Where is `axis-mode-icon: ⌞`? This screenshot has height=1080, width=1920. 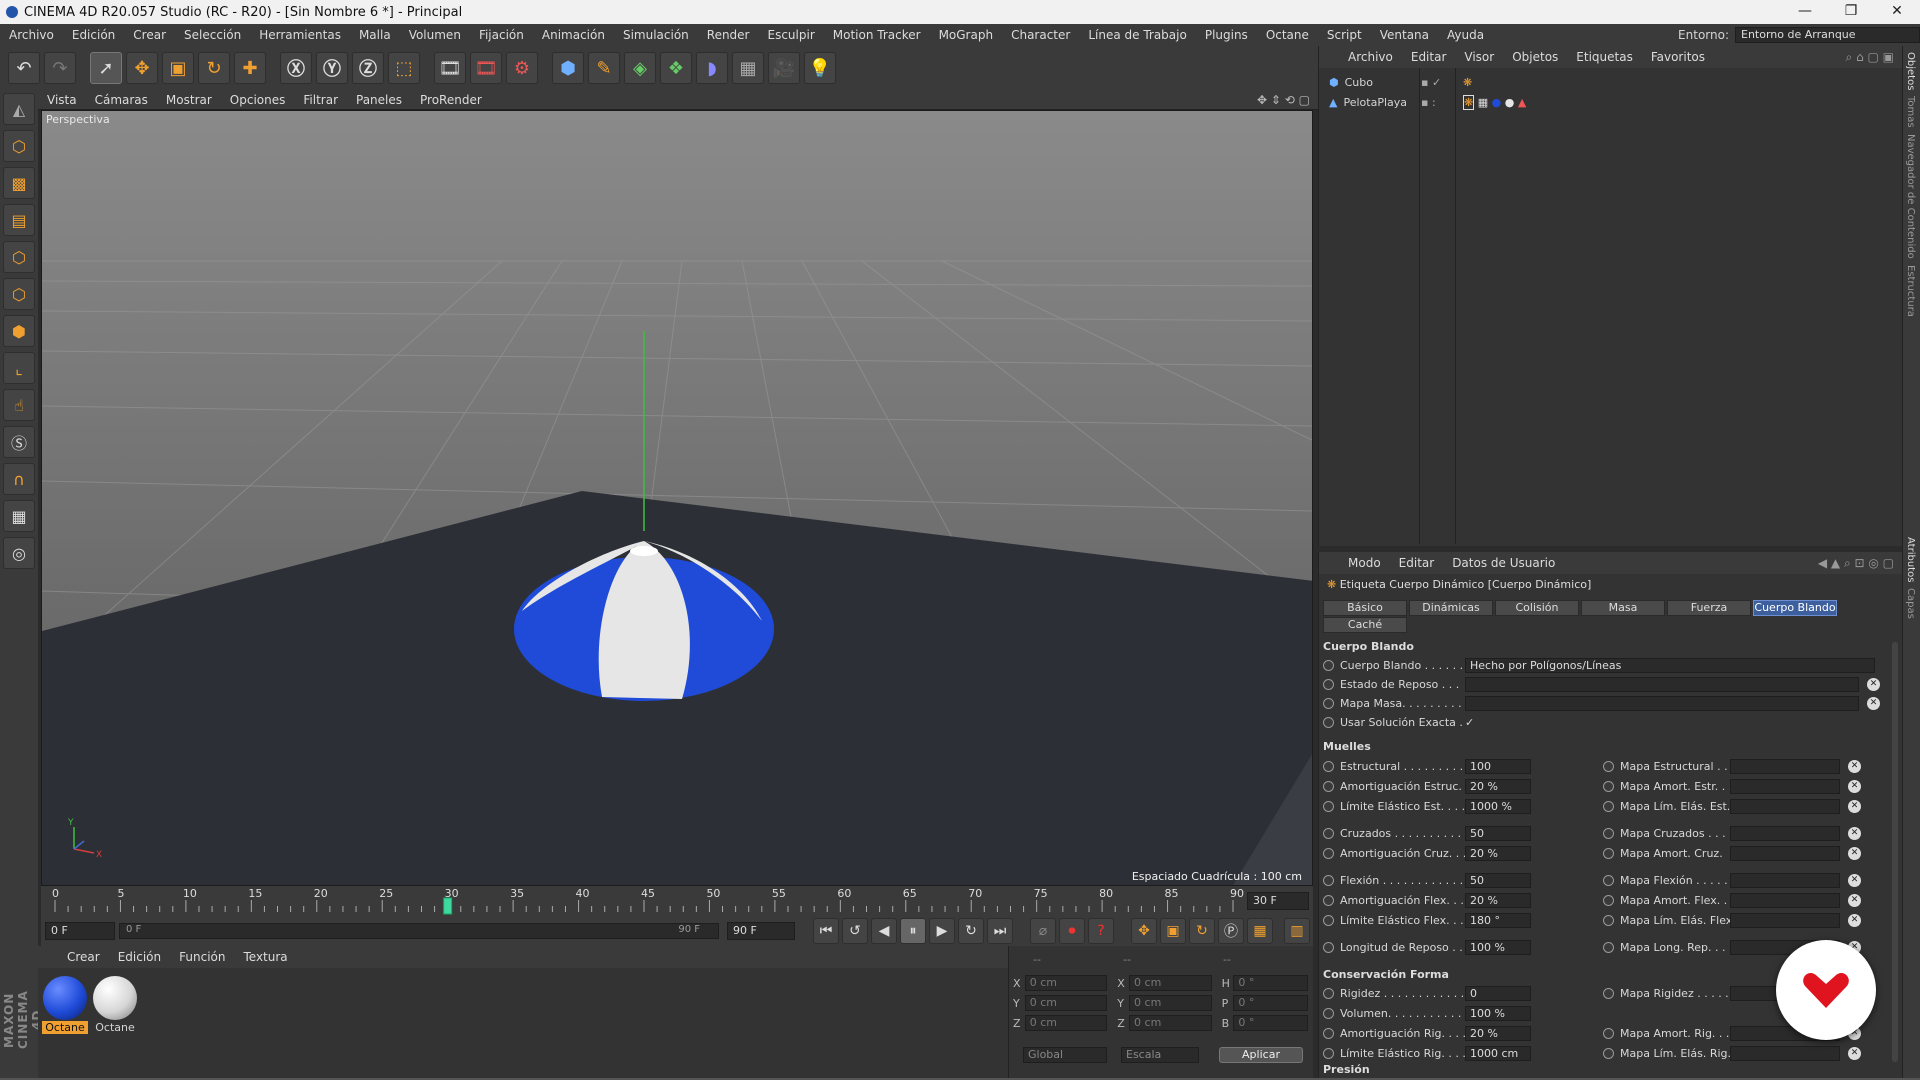
axis-mode-icon: ⌞ is located at coordinates (19, 368).